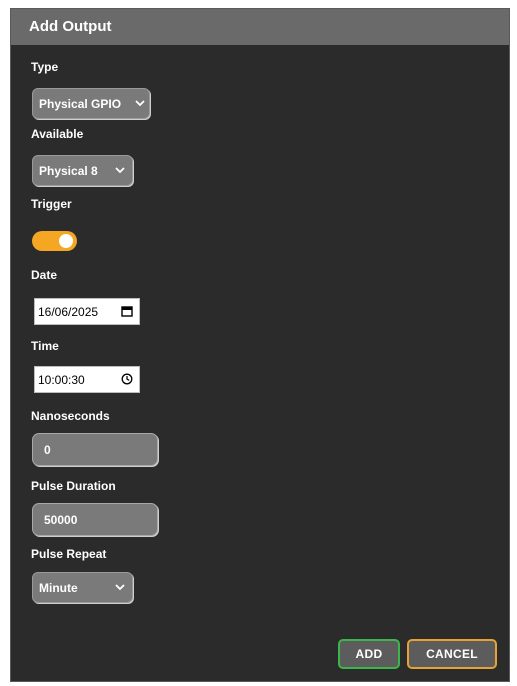 Image resolution: width=517 pixels, height=686 pixels. I want to click on time-label: Time, so click(45, 346).